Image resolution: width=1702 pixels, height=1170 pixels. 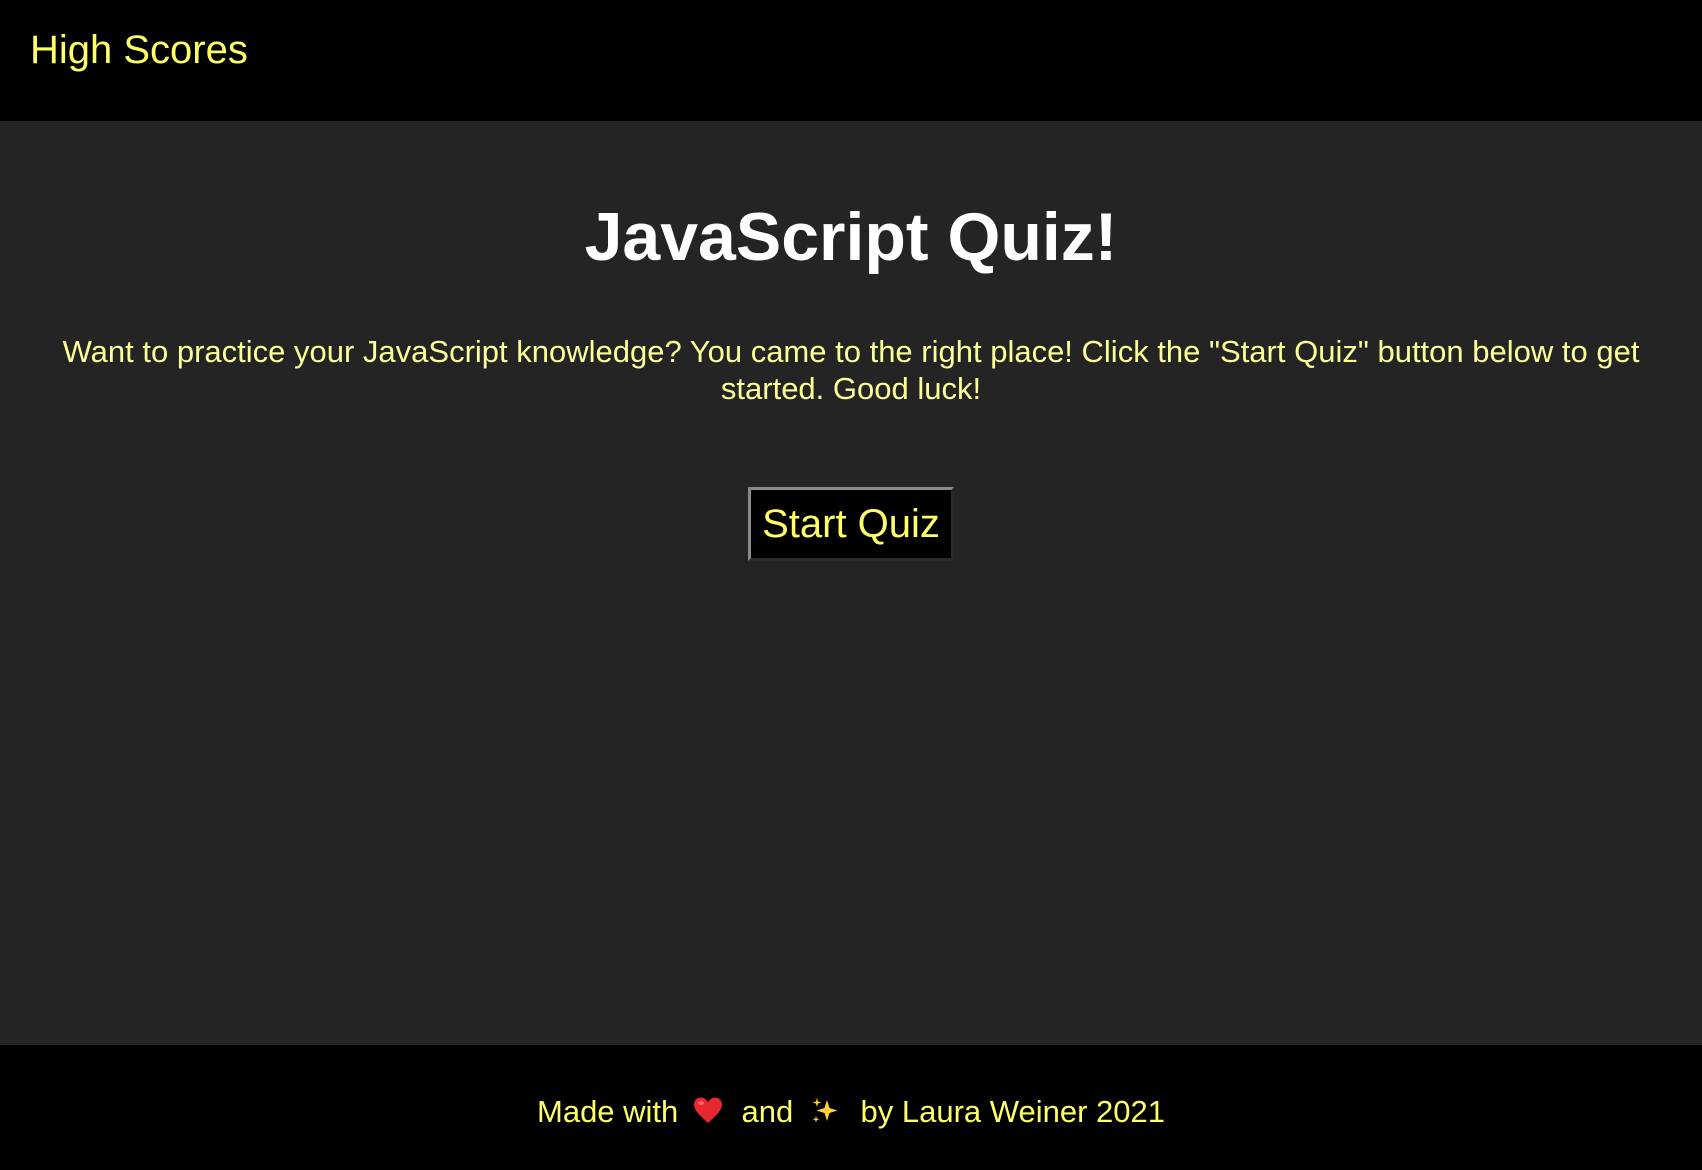 What do you see at coordinates (851, 524) in the screenshot?
I see `start-quiz-button: Start Quiz` at bounding box center [851, 524].